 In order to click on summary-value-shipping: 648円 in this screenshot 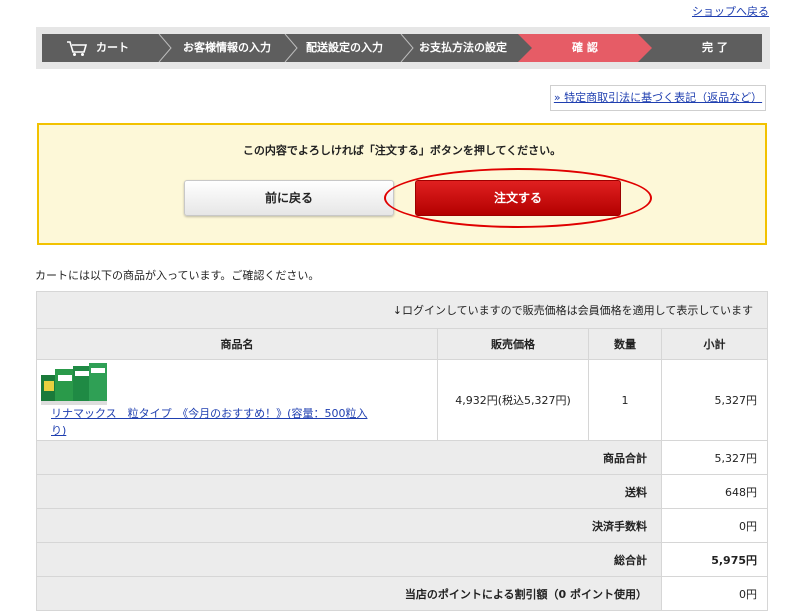, I will do `click(714, 491)`.